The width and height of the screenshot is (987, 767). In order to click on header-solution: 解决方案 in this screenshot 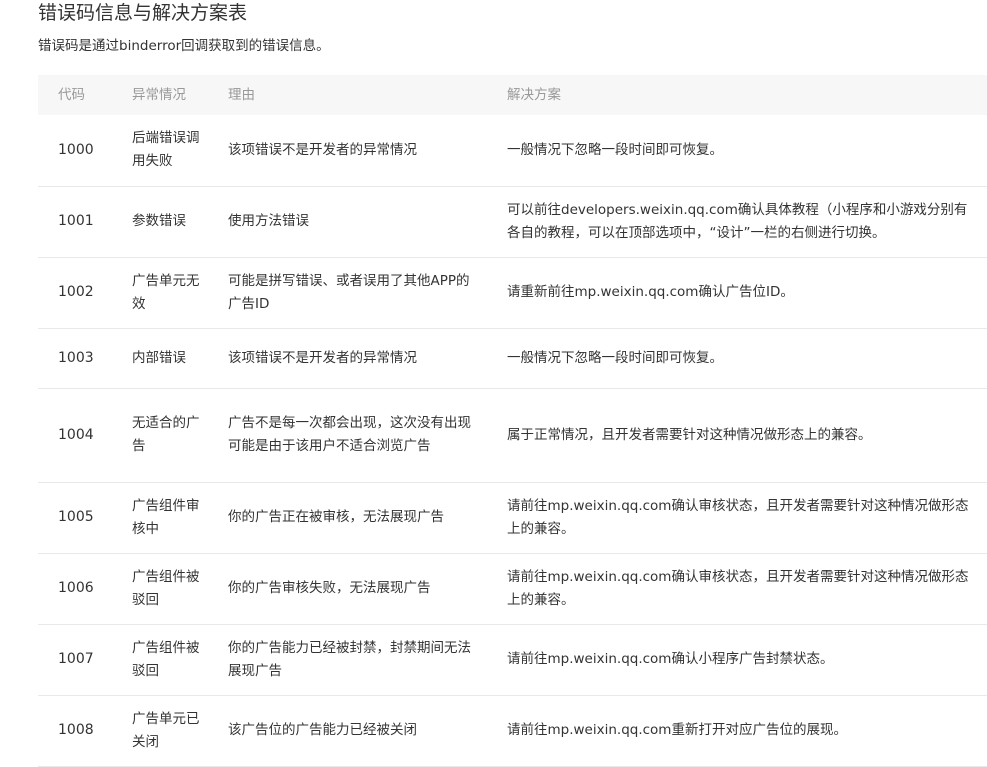, I will do `click(738, 95)`.